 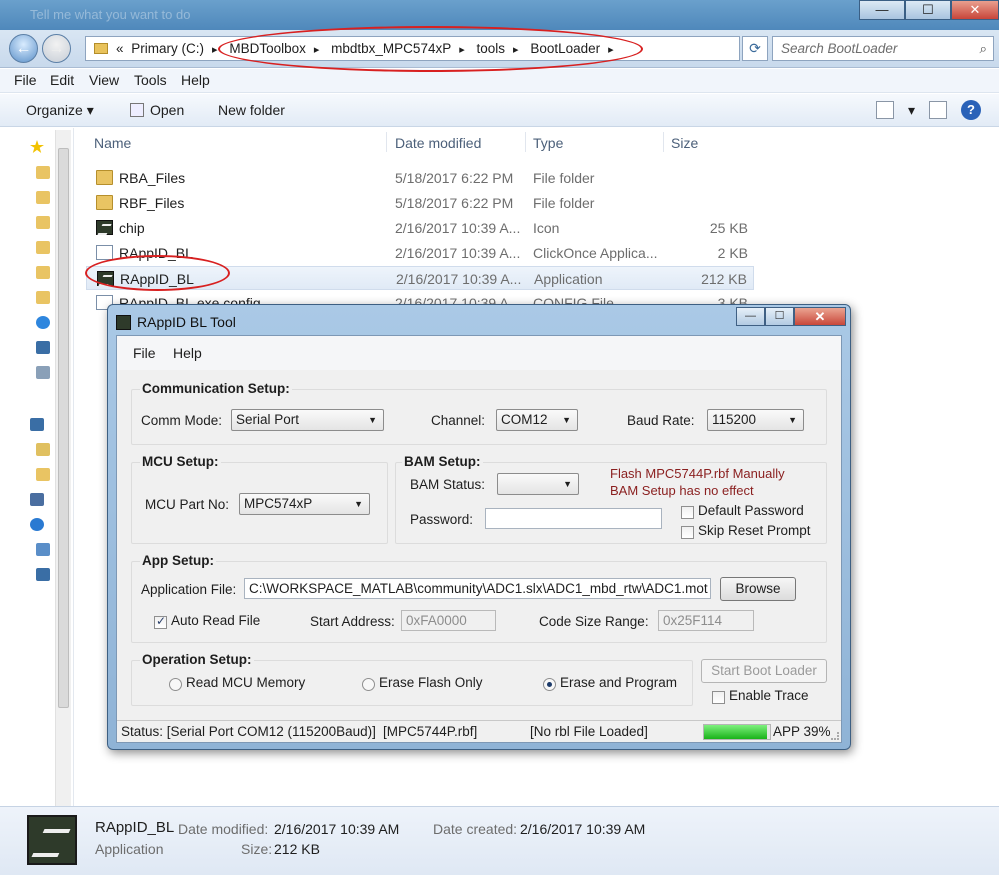 What do you see at coordinates (37, 146) in the screenshot?
I see `favorites-star-icon` at bounding box center [37, 146].